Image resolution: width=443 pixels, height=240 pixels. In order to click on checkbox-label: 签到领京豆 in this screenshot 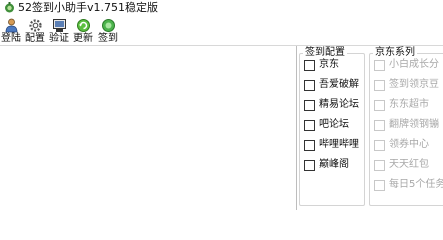, I will do `click(414, 84)`.